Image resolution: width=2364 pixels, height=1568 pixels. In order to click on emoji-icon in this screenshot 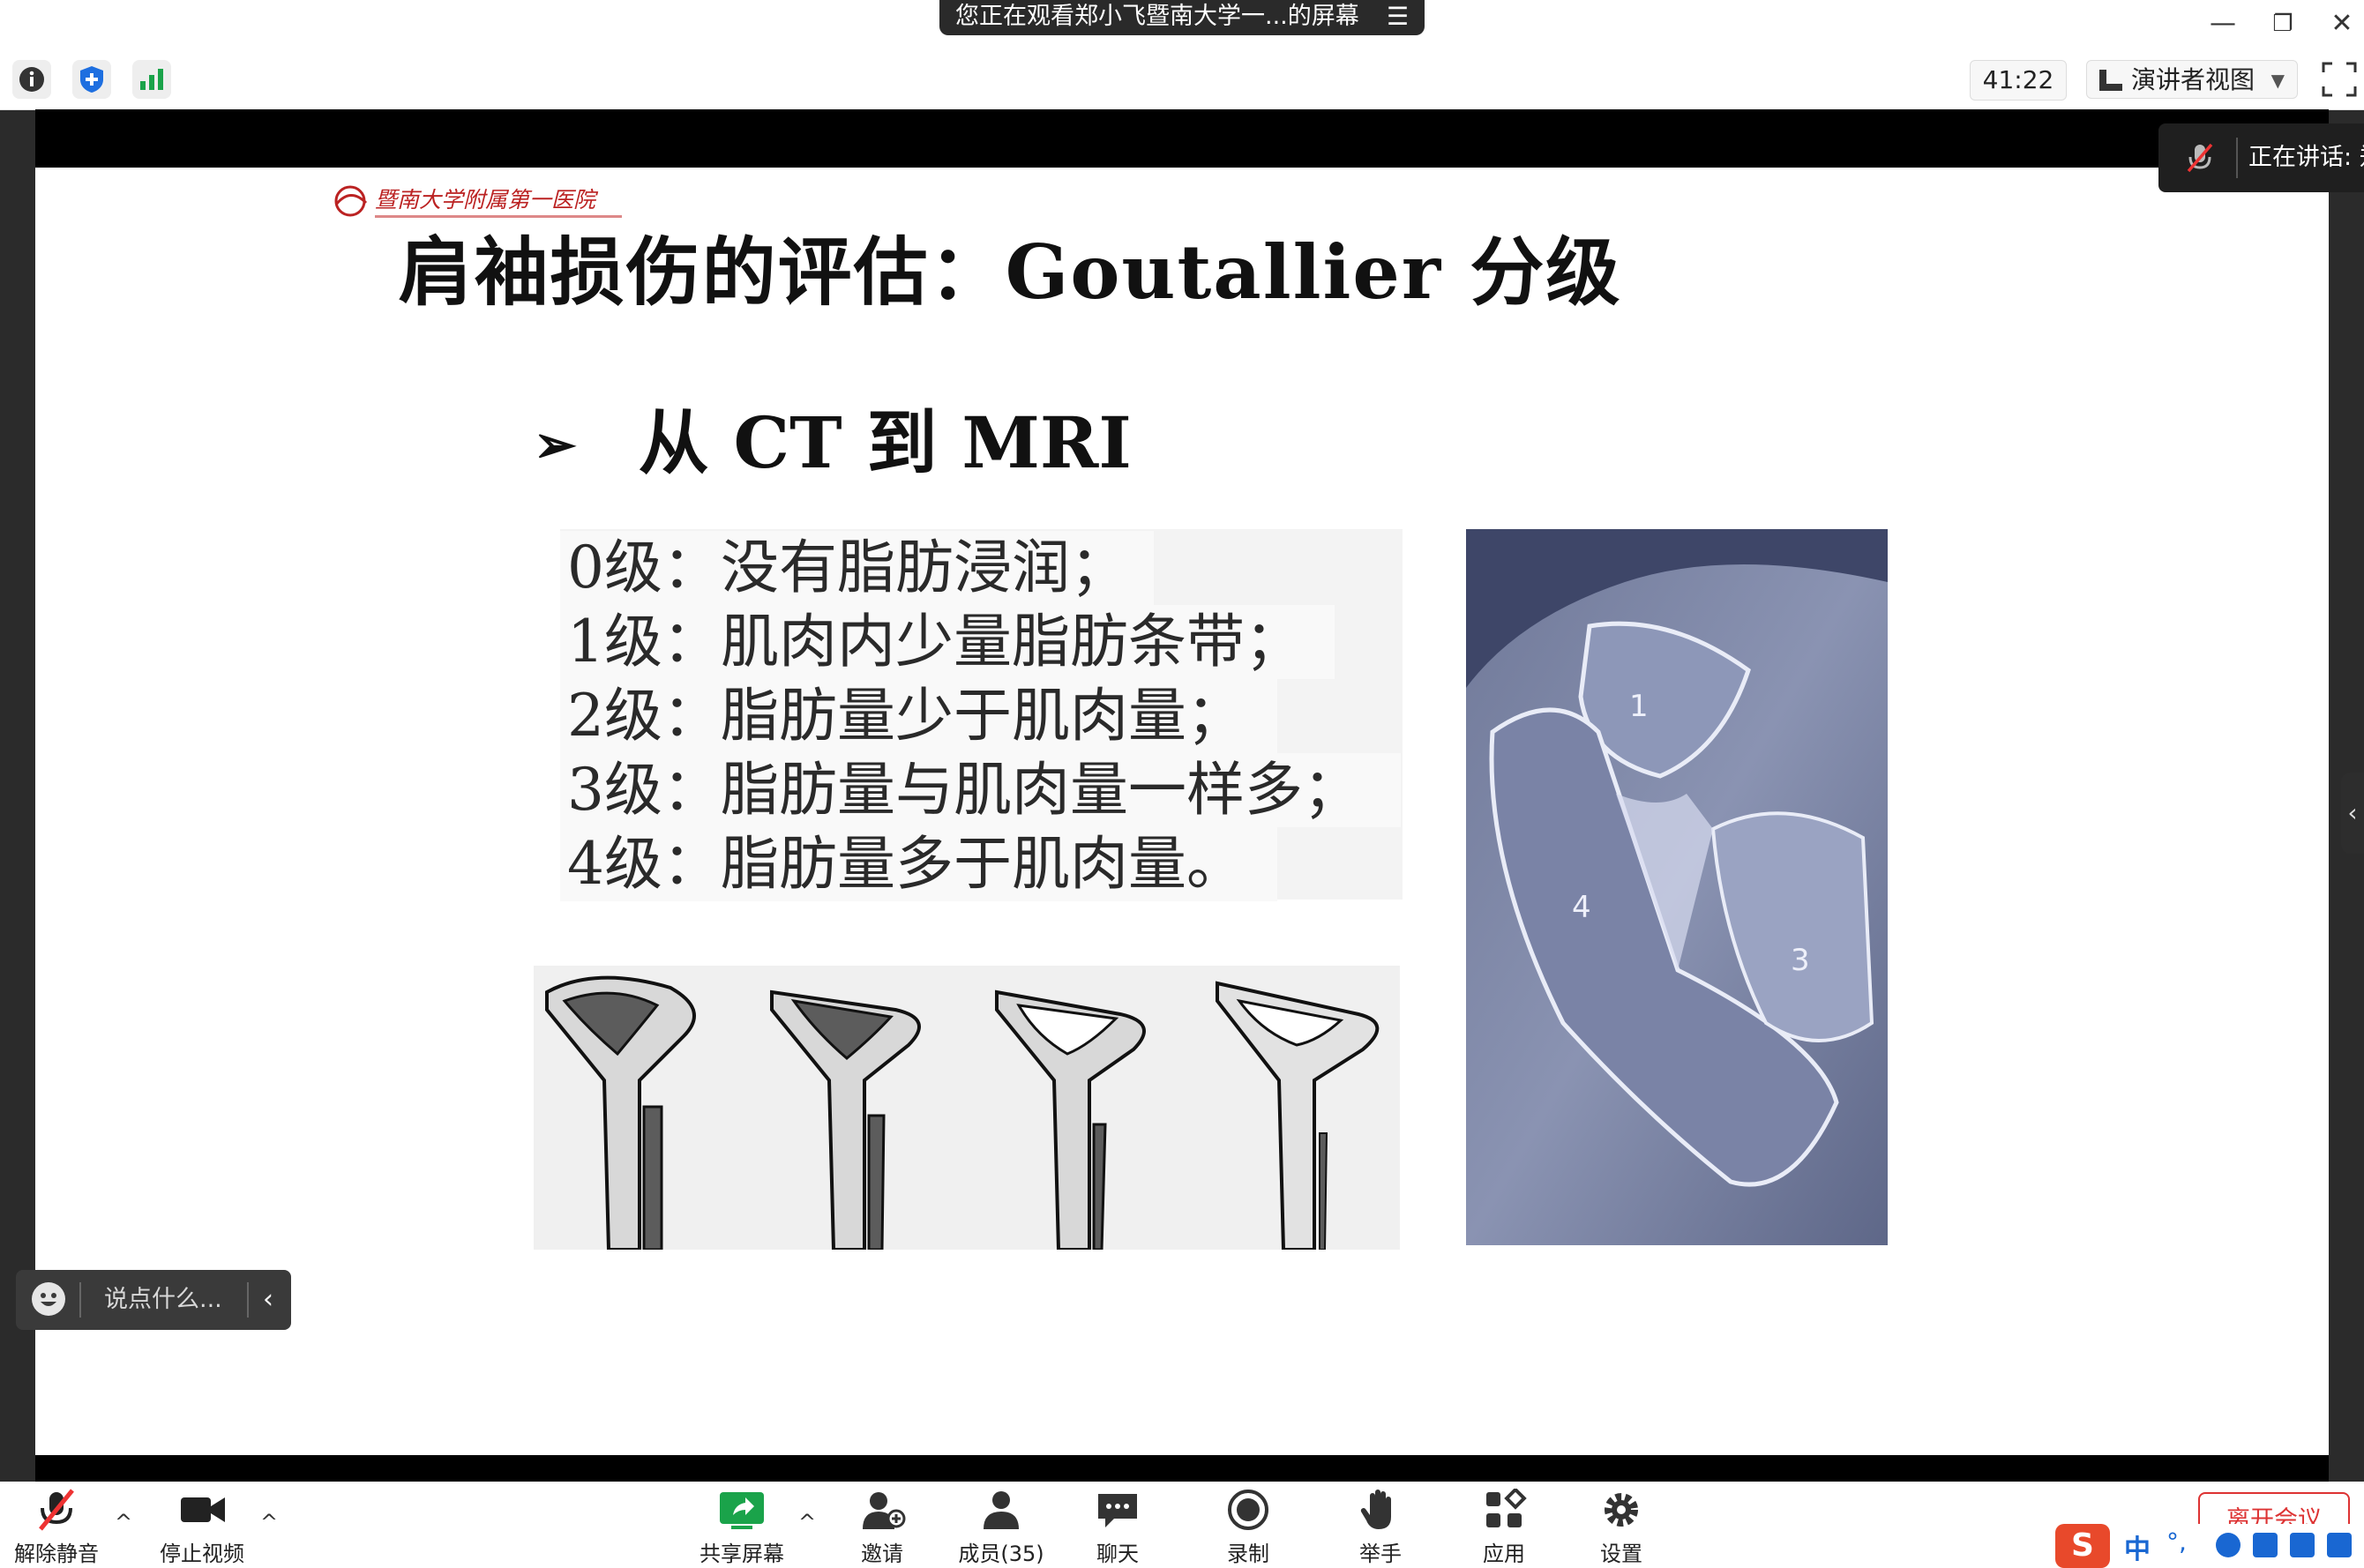, I will do `click(48, 1299)`.